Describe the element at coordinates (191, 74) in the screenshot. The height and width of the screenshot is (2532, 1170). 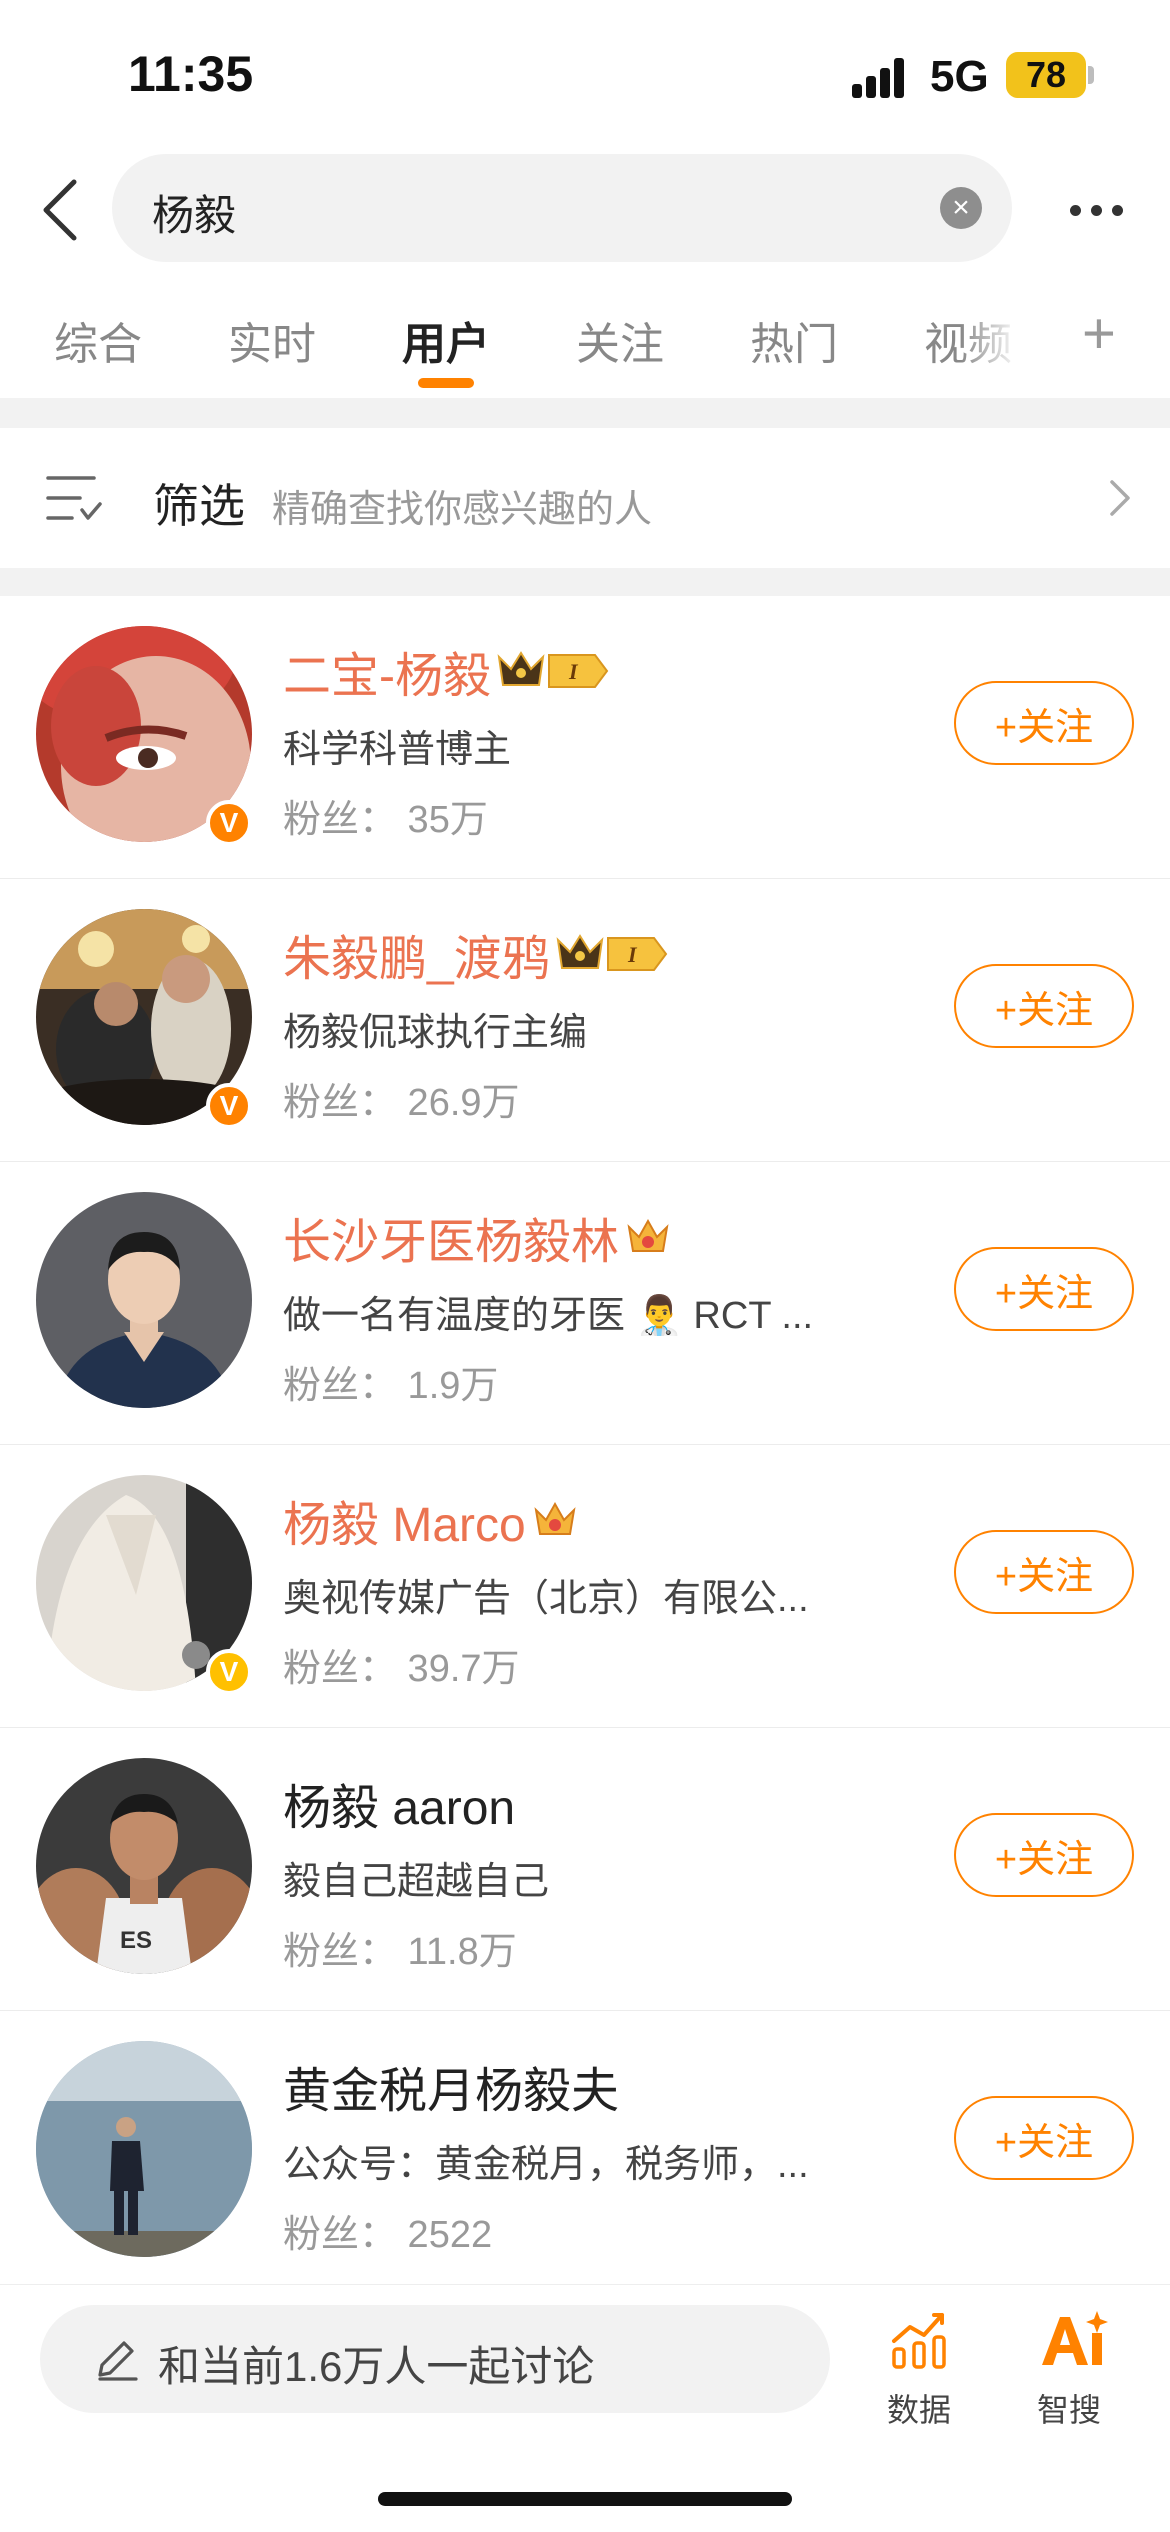
I see `status-time: 11:35` at that location.